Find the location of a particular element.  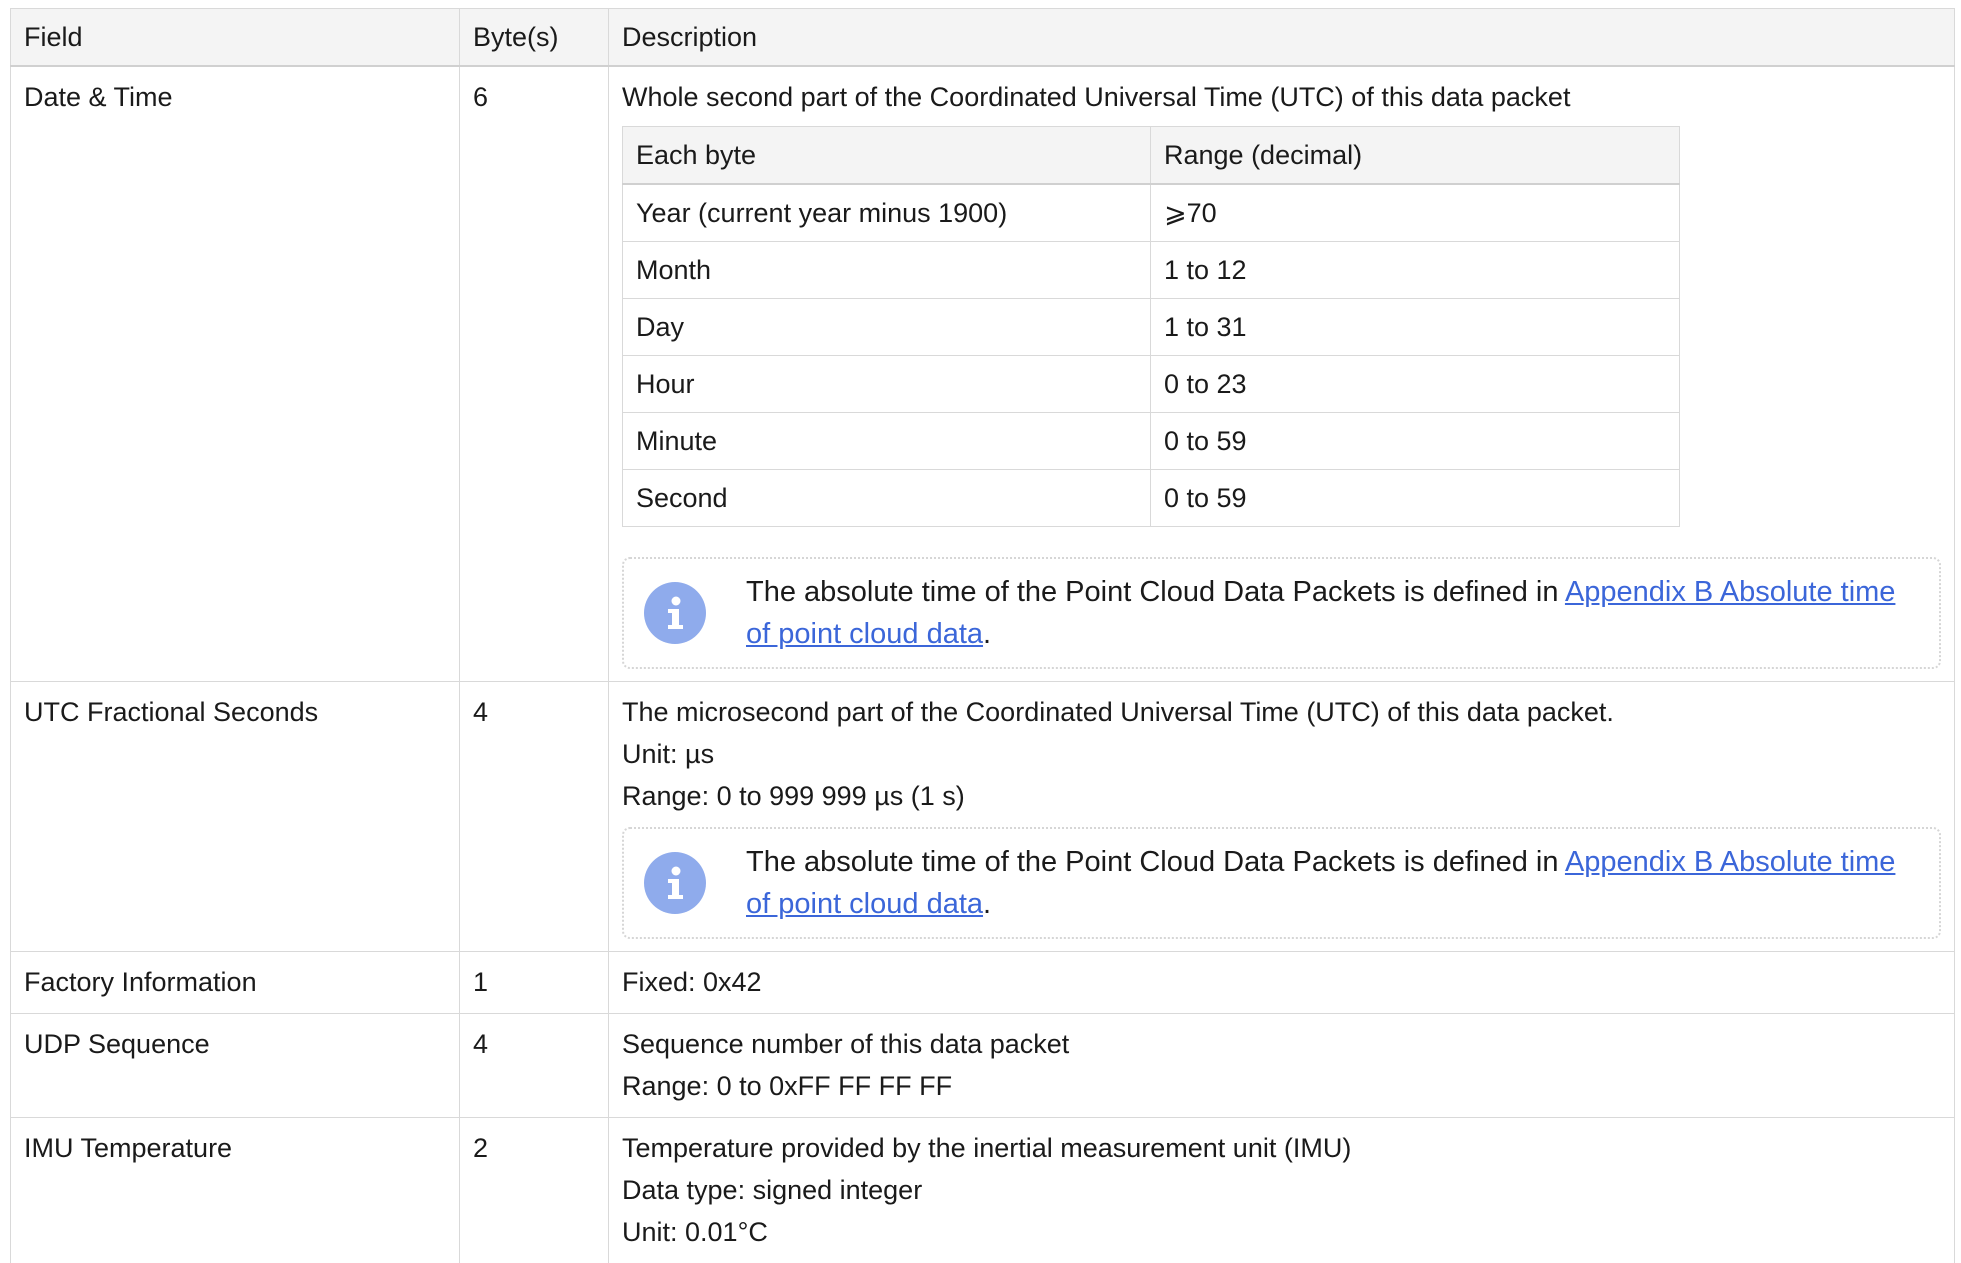

table-row: Factory Information 1 Fixed: 0x42 is located at coordinates (983, 983).